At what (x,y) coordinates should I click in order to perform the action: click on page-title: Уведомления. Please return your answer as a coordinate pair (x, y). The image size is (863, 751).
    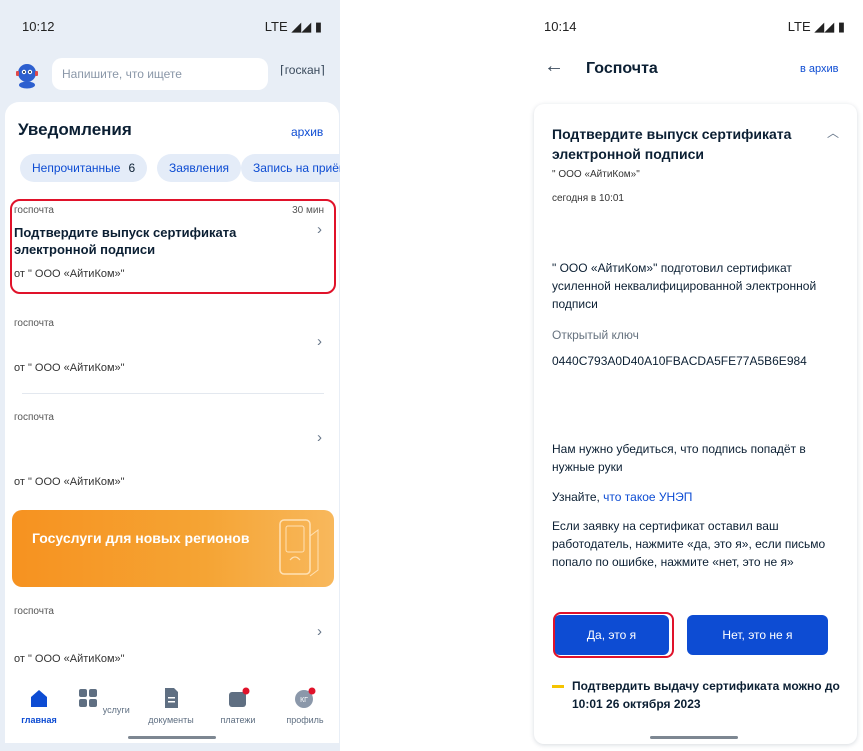
    Looking at the image, I should click on (75, 129).